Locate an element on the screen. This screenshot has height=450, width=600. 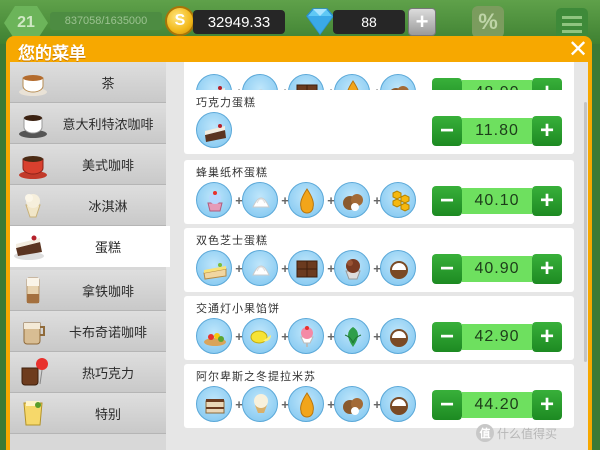
sidebar-item-label: 茶 is located at coordinates (108, 84).